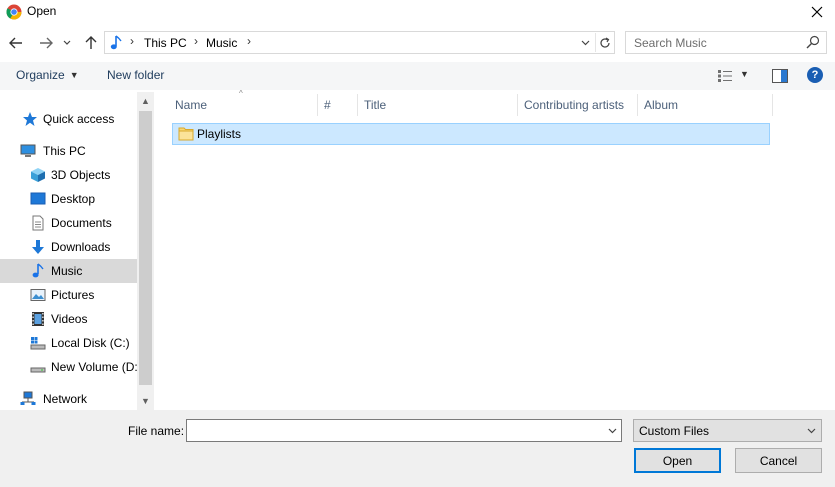 The height and width of the screenshot is (487, 835). I want to click on desktop-icon, so click(38, 198).